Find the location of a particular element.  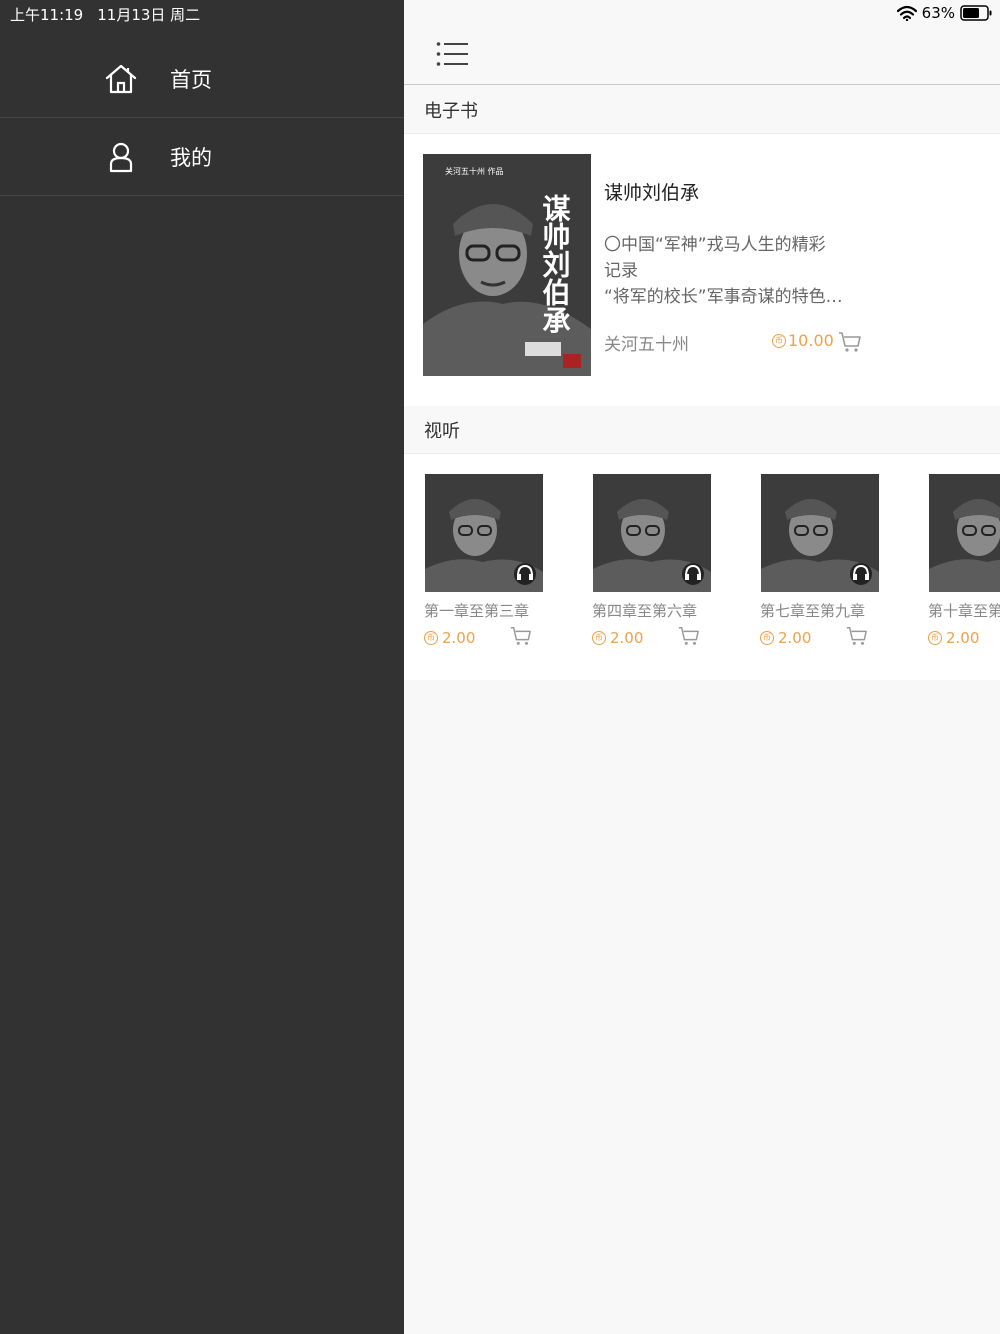

home-icon is located at coordinates (121, 78).